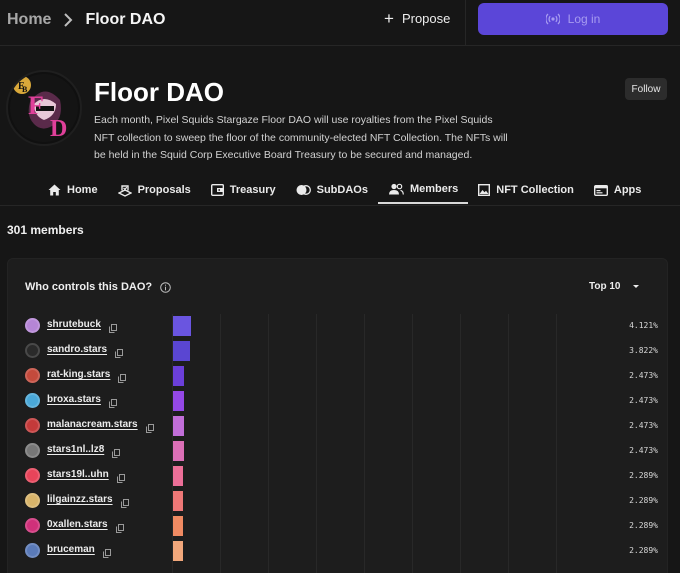 The image size is (680, 573). Describe the element at coordinates (78, 374) in the screenshot. I see `member-name-link: rat-king.stars` at that location.